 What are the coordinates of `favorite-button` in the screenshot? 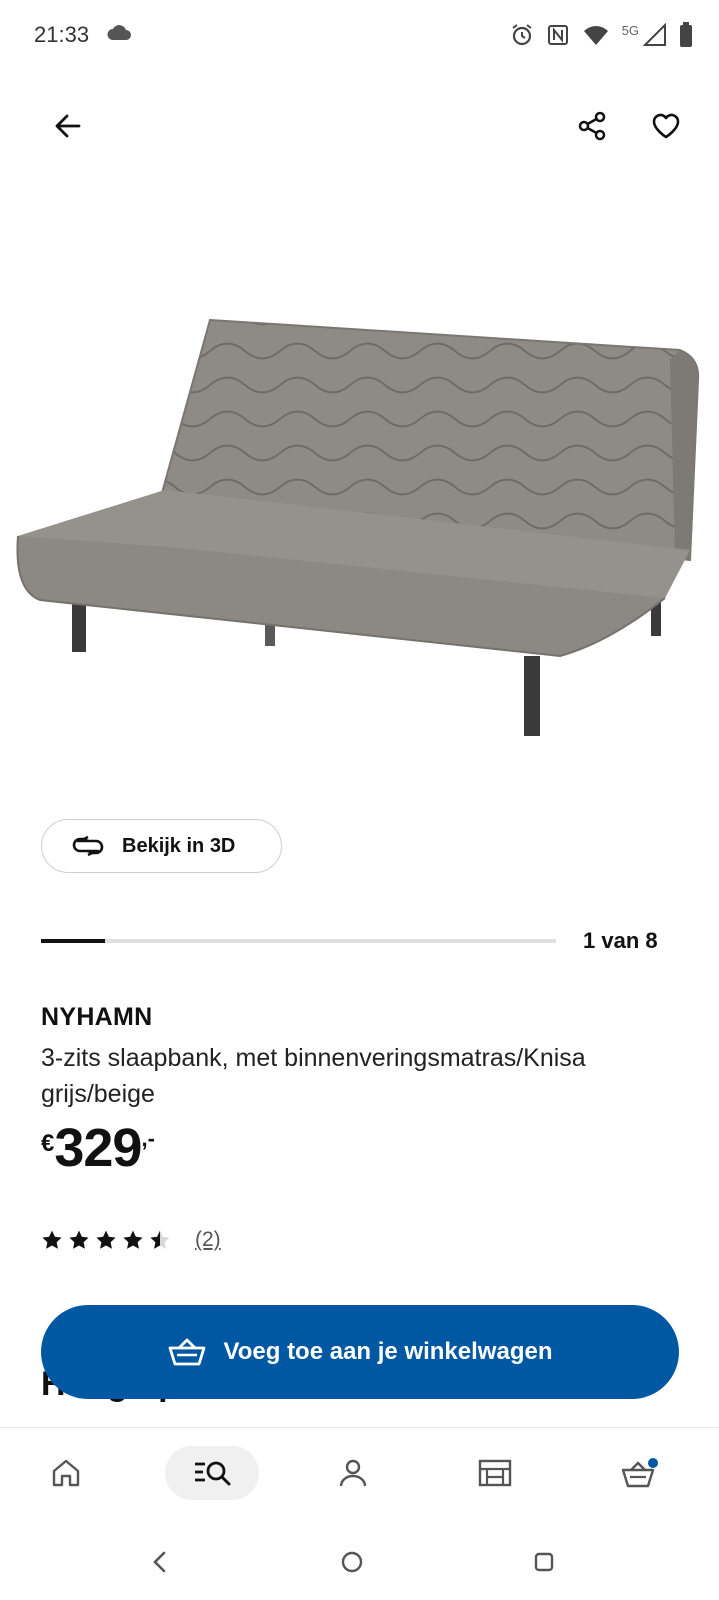 It's located at (666, 126).